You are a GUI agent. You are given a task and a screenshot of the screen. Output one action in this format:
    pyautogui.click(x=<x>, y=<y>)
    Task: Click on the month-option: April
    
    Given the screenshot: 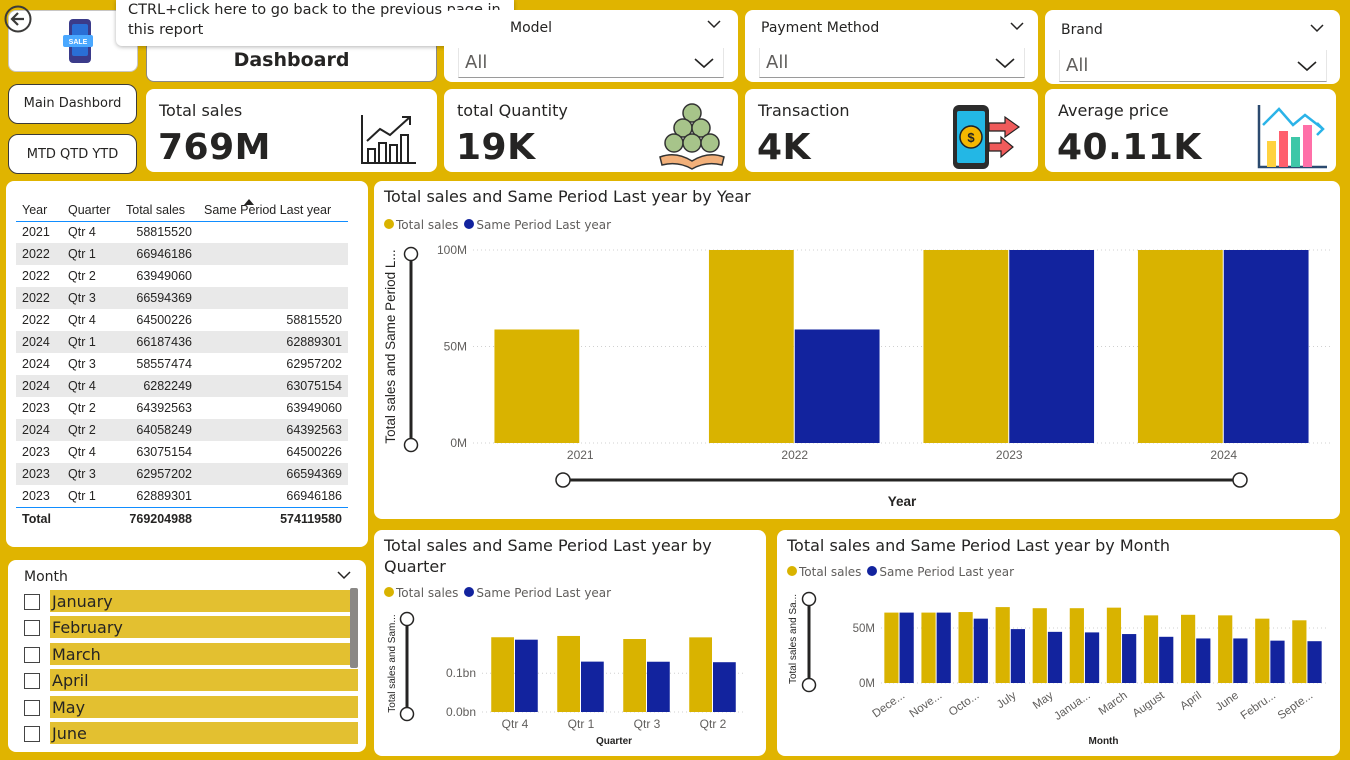 What is the action you would take?
    pyautogui.click(x=192, y=680)
    